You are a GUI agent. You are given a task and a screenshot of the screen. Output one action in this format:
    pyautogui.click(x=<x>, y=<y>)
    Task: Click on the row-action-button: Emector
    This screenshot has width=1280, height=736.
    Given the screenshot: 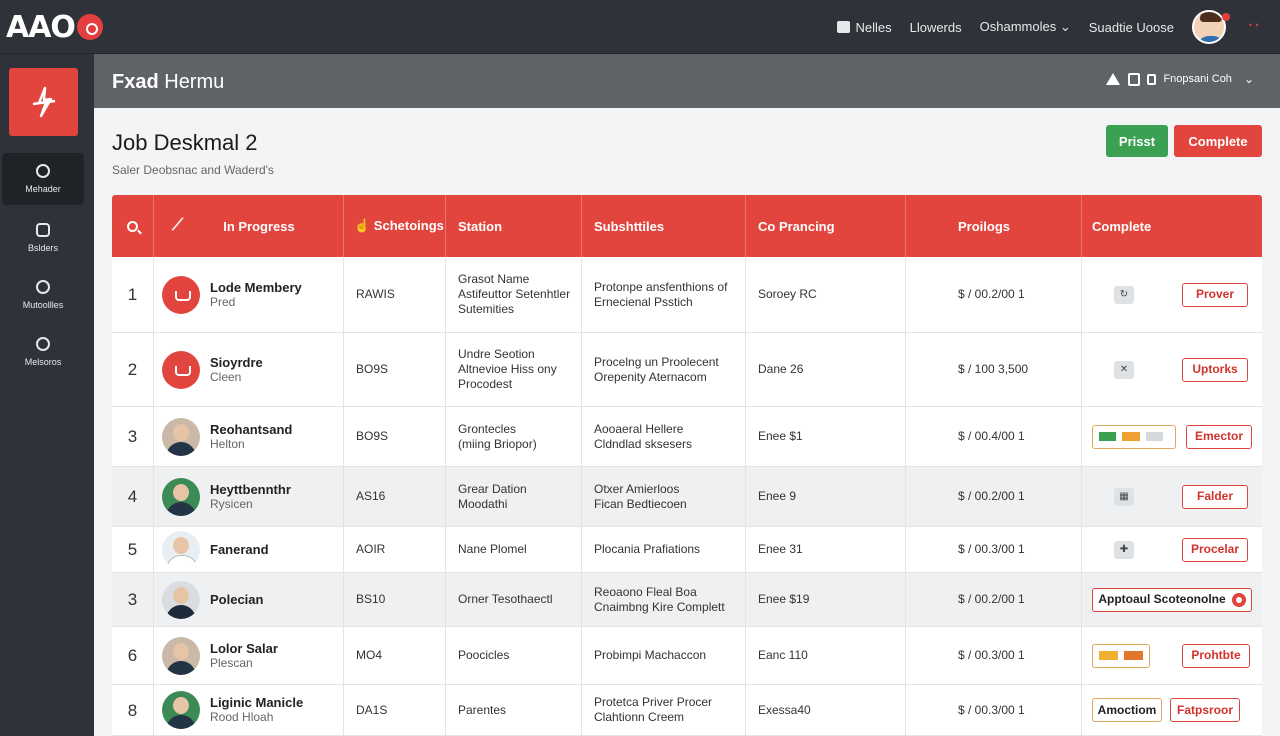 What is the action you would take?
    pyautogui.click(x=1219, y=436)
    